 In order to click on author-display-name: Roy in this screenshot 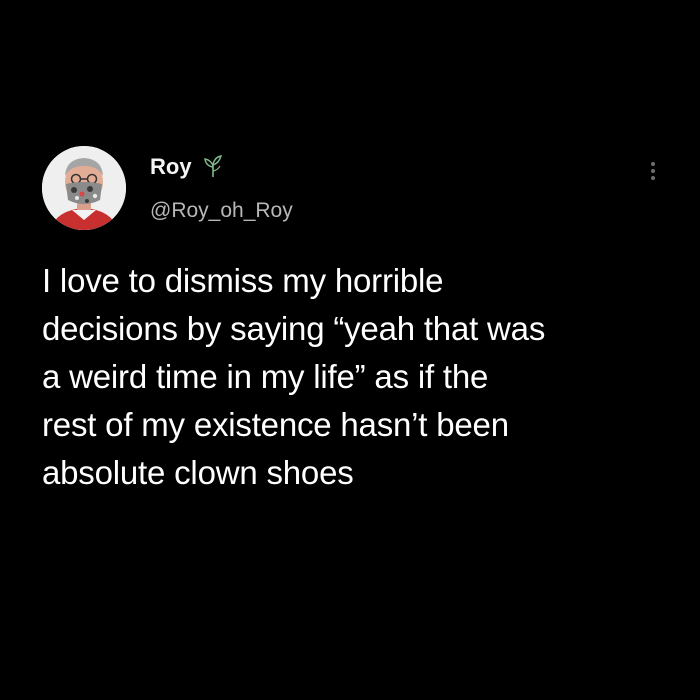, I will do `click(171, 167)`.